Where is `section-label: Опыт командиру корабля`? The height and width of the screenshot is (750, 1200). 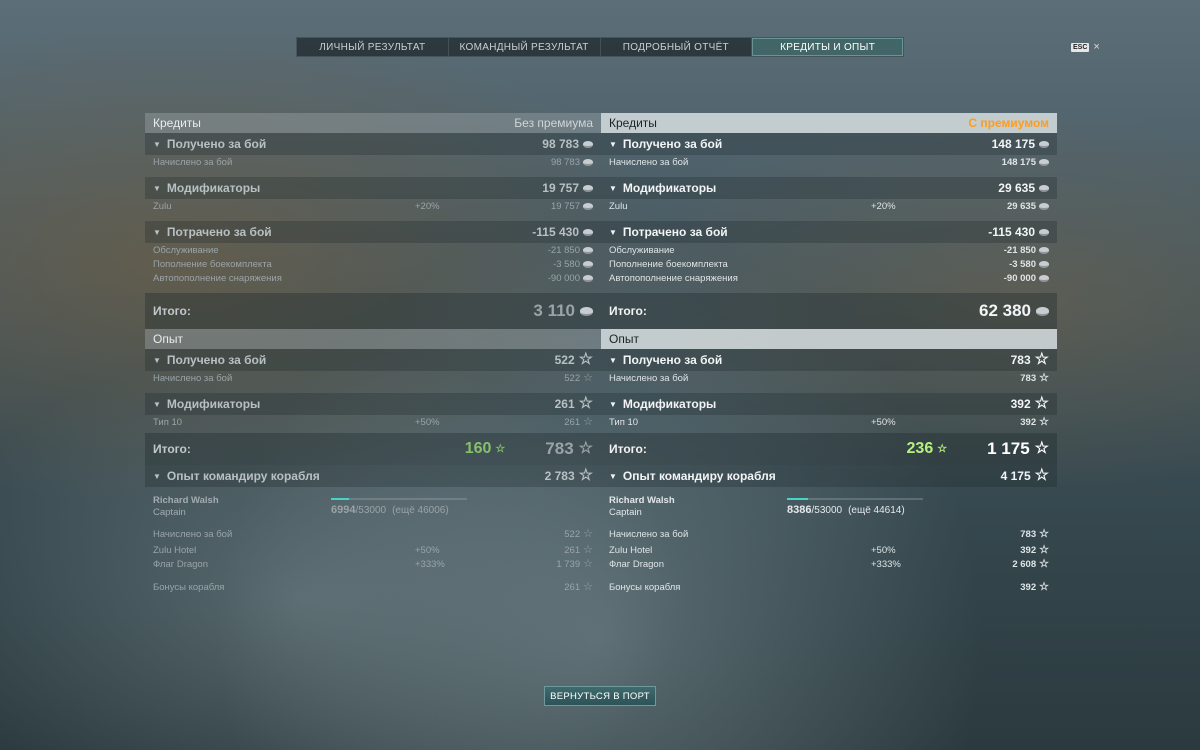 section-label: Опыт командиру корабля is located at coordinates (692, 476).